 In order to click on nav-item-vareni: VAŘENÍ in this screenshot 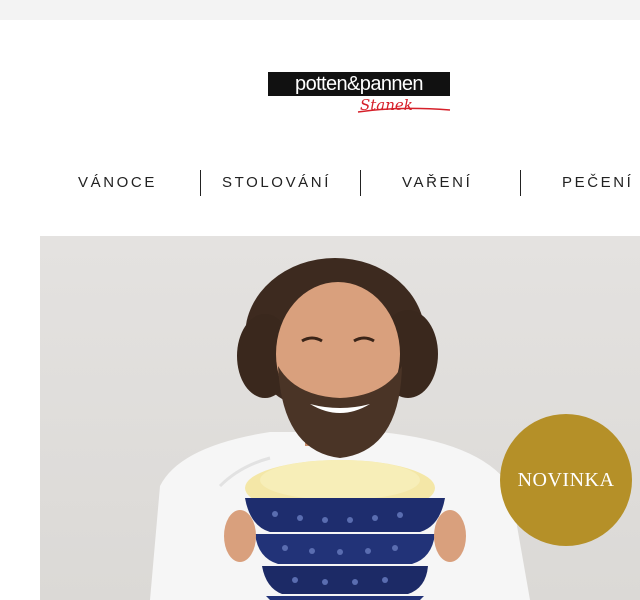, I will do `click(437, 183)`.